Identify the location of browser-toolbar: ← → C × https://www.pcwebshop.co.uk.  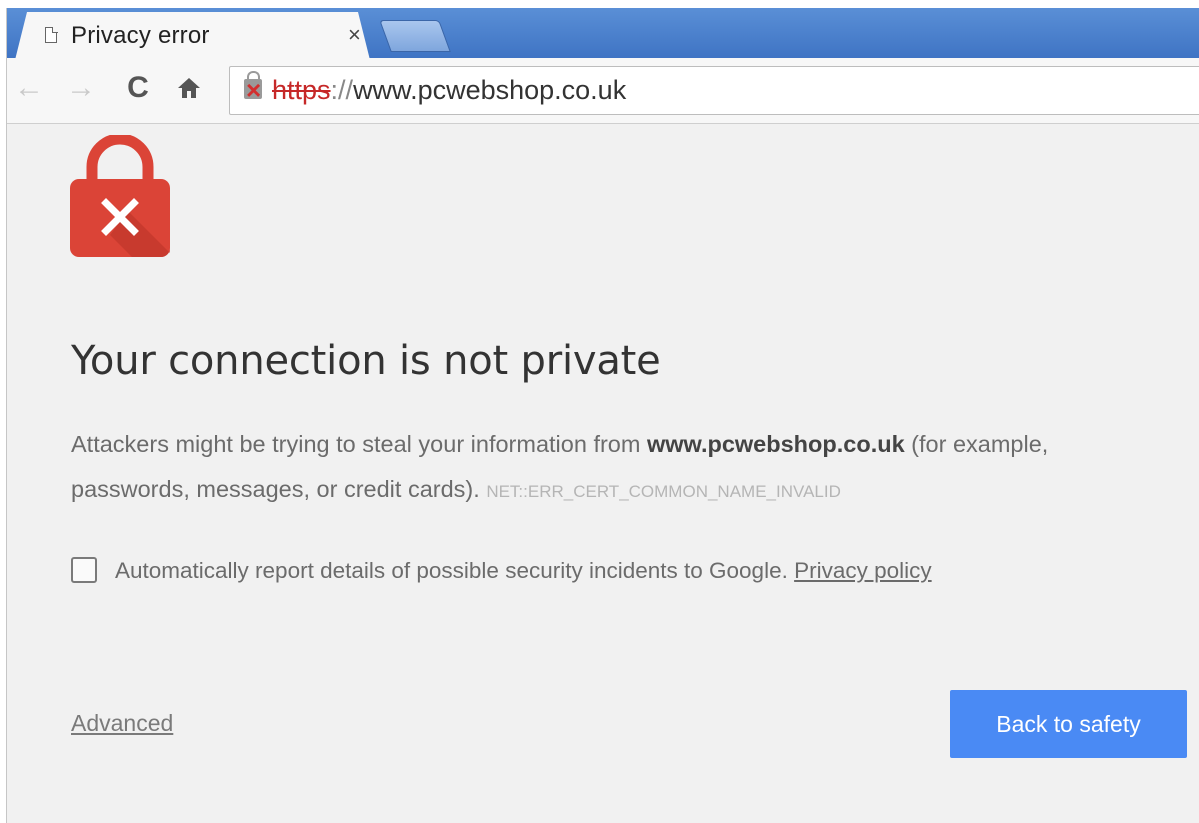
(603, 91).